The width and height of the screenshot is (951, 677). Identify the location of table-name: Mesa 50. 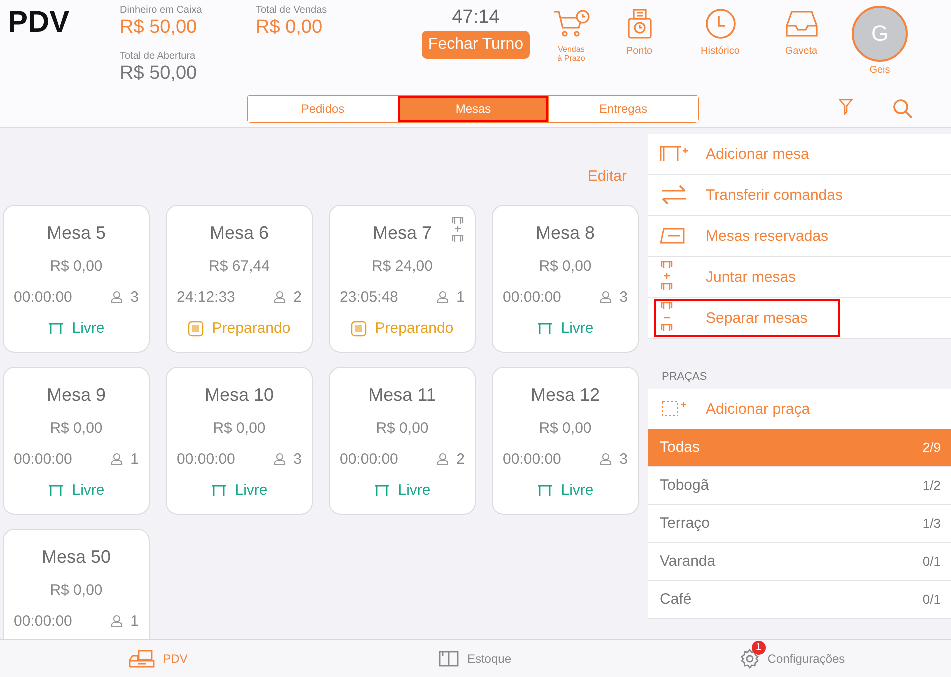
(77, 557).